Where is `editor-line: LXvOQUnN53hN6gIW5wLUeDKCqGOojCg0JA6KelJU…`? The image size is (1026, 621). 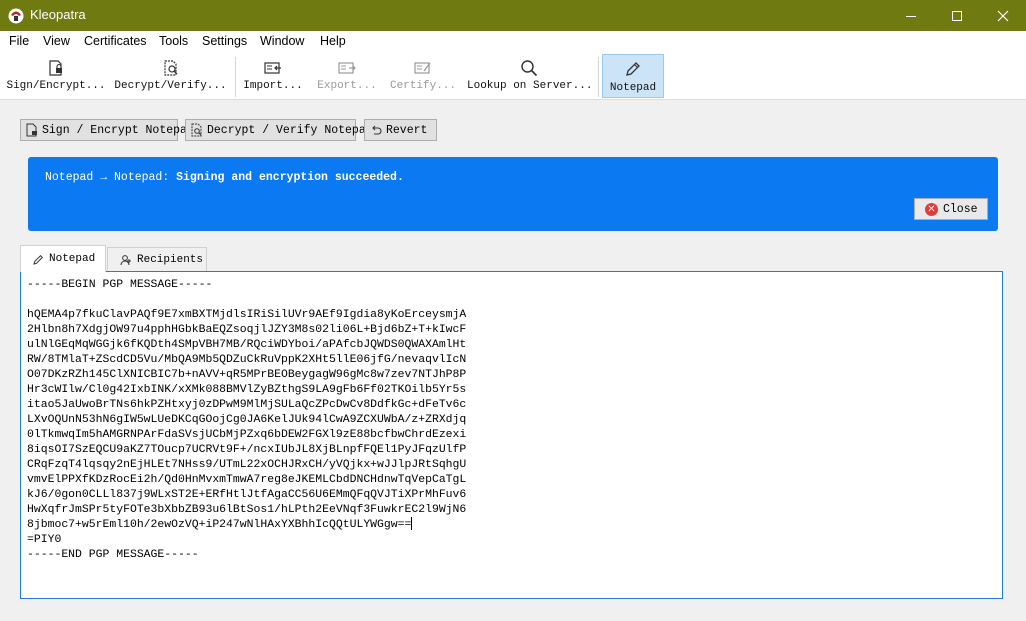 editor-line: LXvOQUnN53hN6gIW5wLUeDKCqGOojCg0JA6KelJU… is located at coordinates (247, 419).